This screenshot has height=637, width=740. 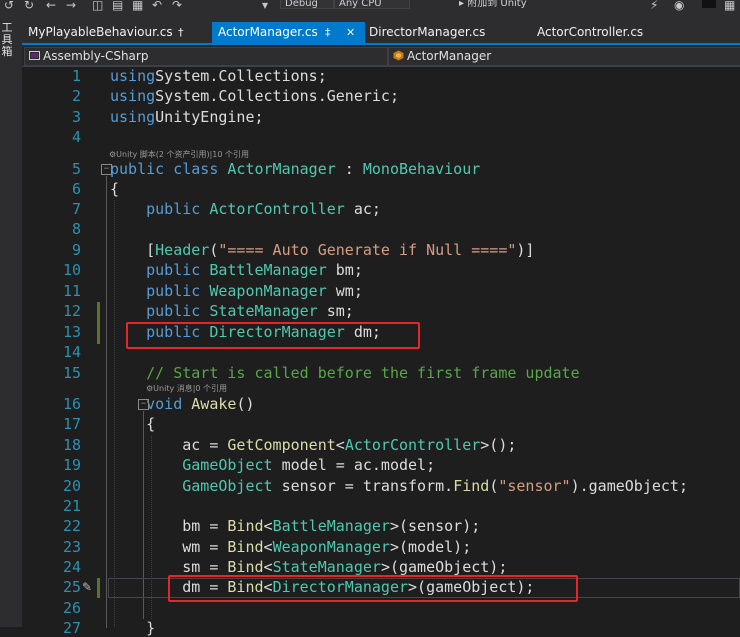 What do you see at coordinates (654, 5) in the screenshot?
I see `hot-reload-icon: ⚡` at bounding box center [654, 5].